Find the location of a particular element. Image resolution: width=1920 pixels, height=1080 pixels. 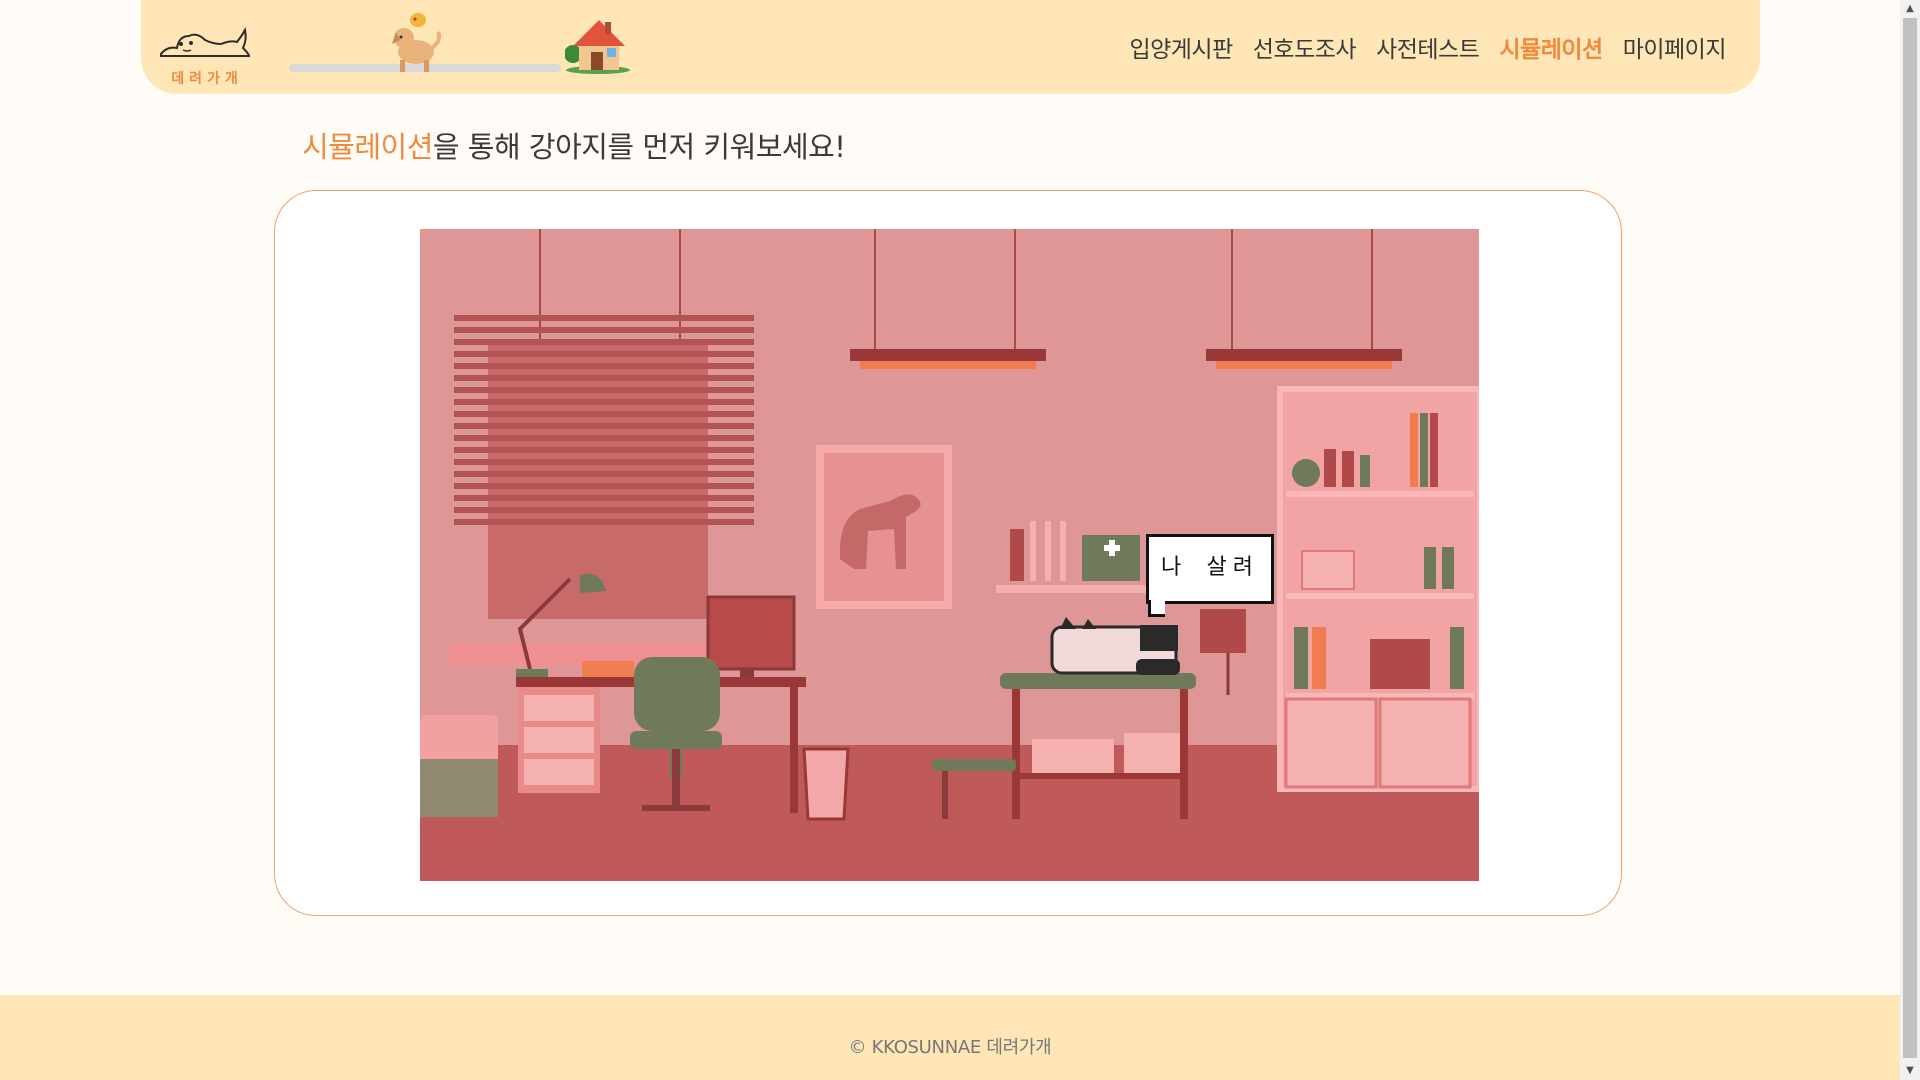

page-heading: 시뮬레이션을 통해 강아지를 먼저 키워보세요! is located at coordinates (574, 145).